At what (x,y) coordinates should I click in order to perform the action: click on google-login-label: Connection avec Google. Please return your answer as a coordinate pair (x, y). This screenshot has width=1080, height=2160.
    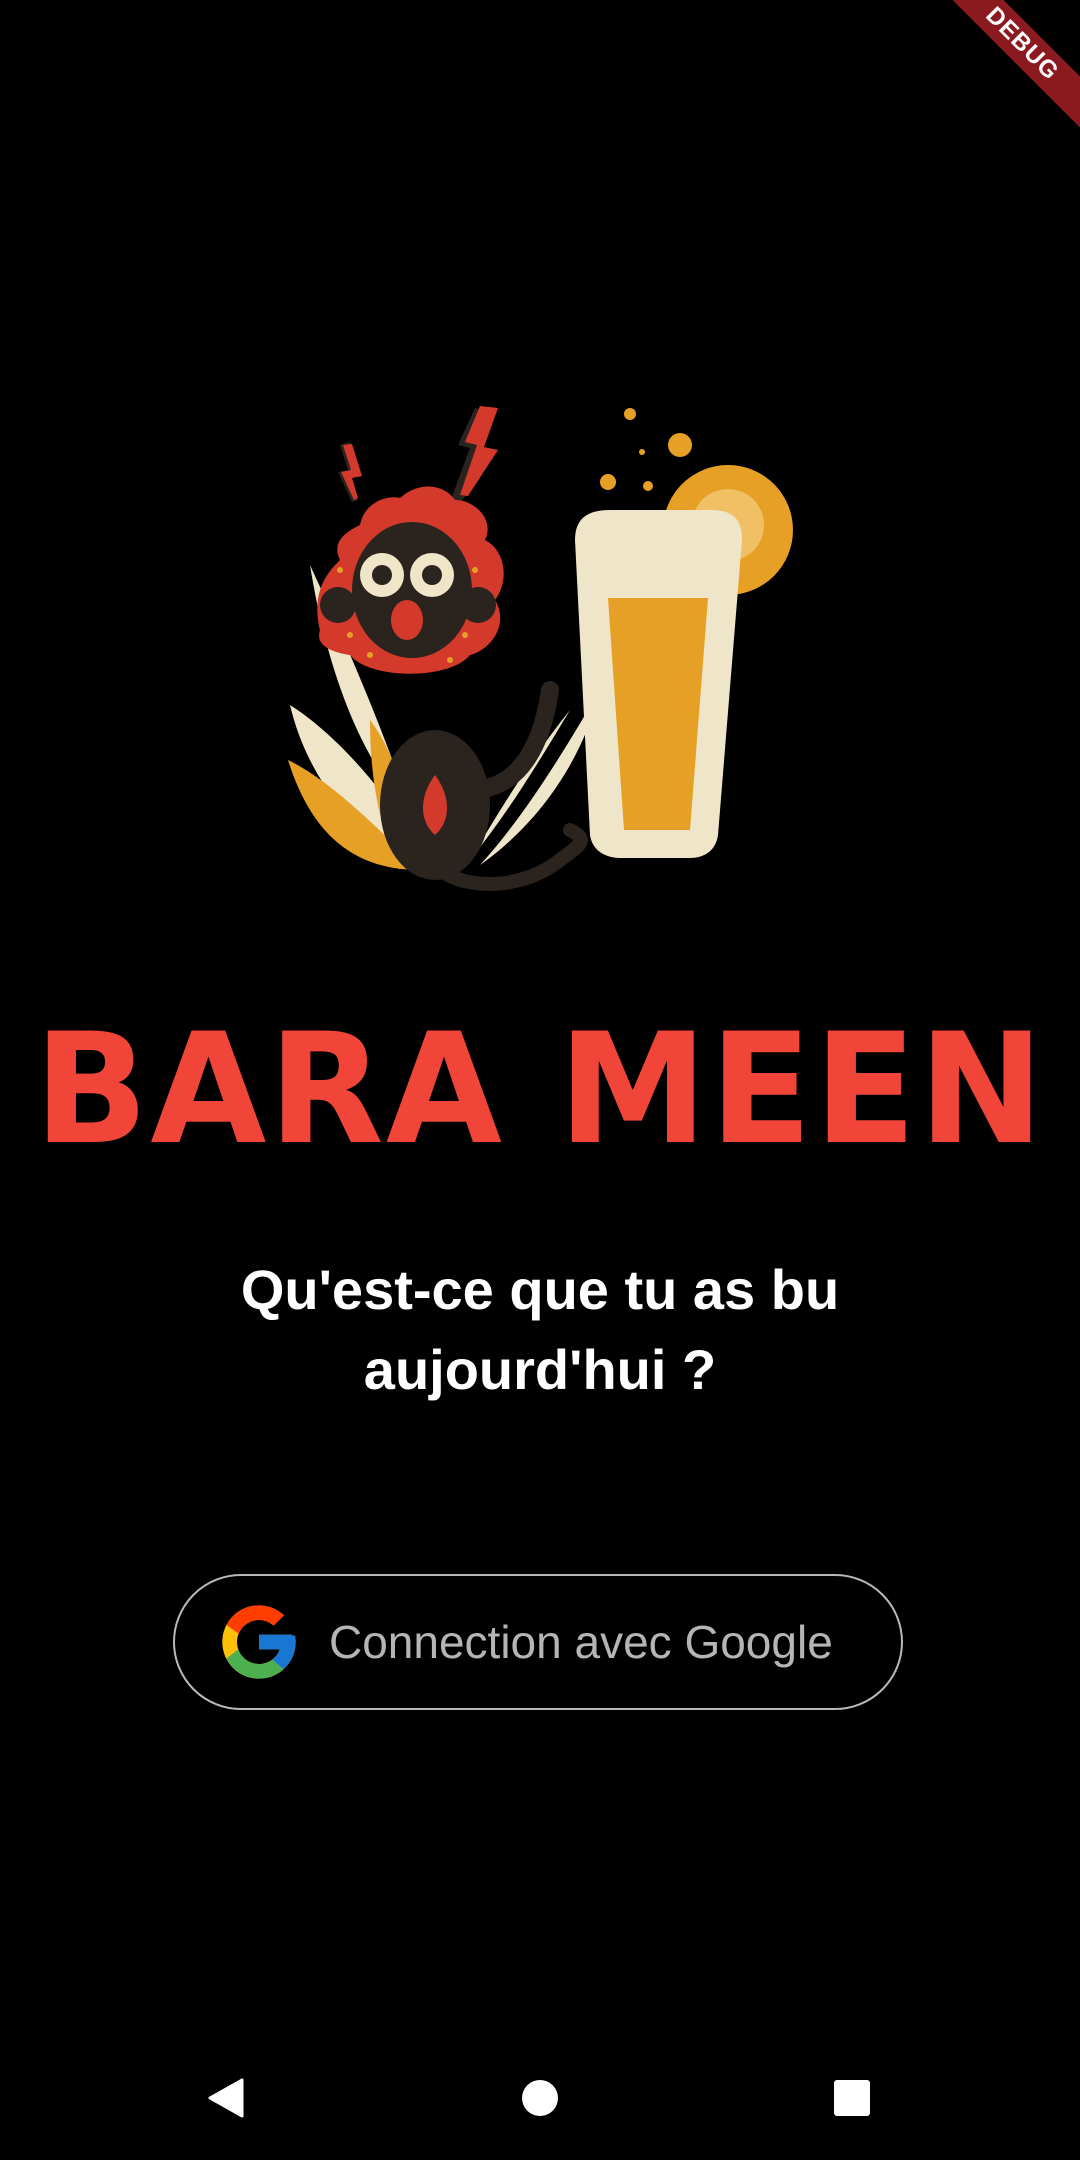
    Looking at the image, I should click on (581, 1642).